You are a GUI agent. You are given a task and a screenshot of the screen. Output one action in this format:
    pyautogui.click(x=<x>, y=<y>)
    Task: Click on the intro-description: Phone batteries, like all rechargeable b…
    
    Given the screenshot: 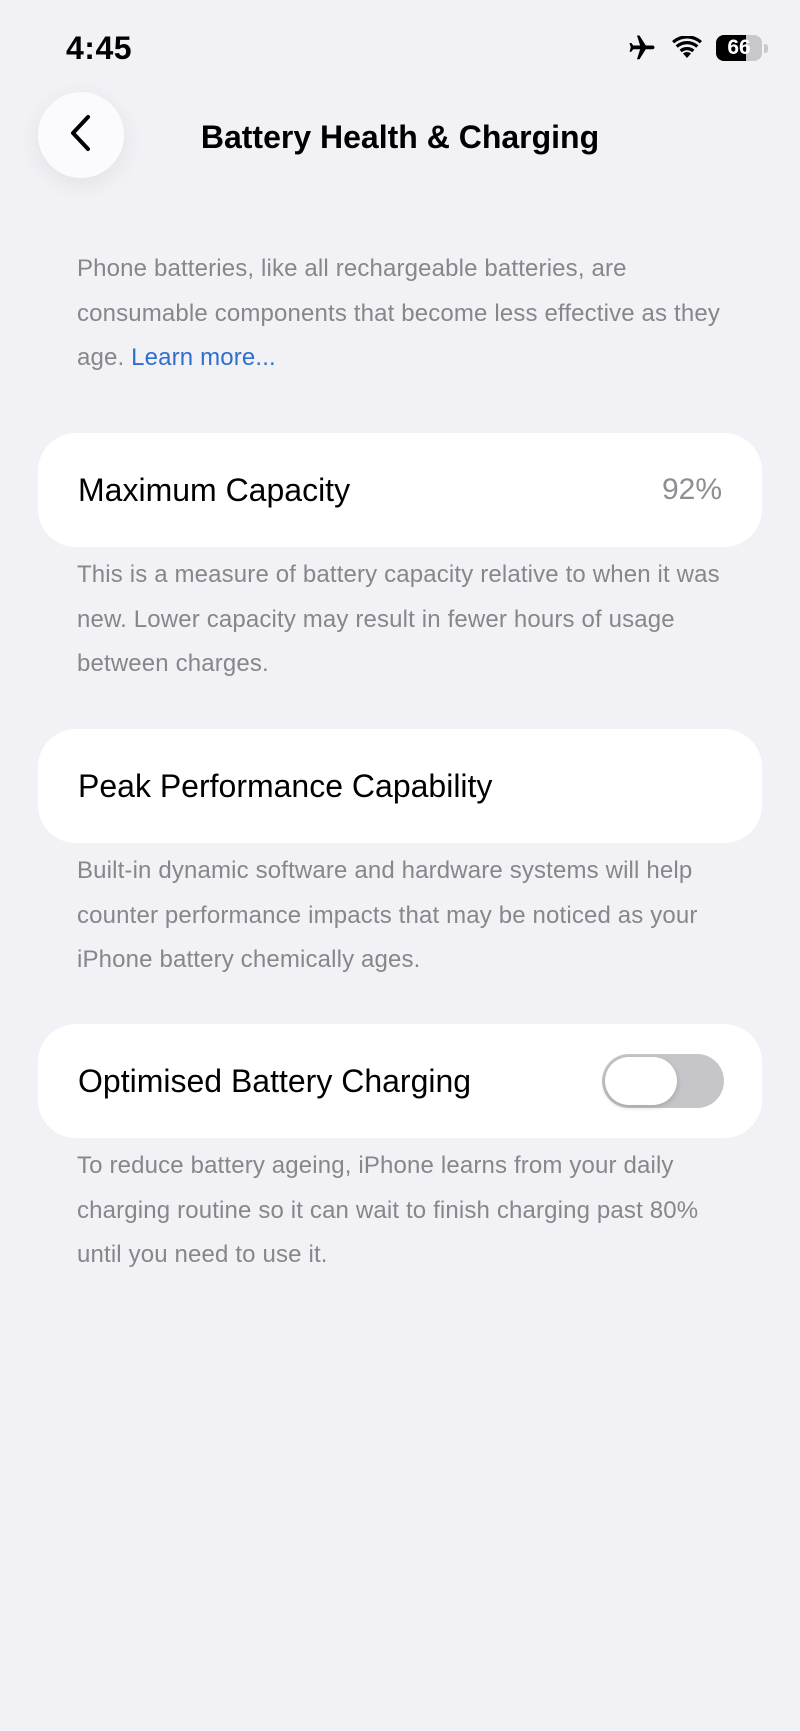 What is the action you would take?
    pyautogui.click(x=407, y=314)
    